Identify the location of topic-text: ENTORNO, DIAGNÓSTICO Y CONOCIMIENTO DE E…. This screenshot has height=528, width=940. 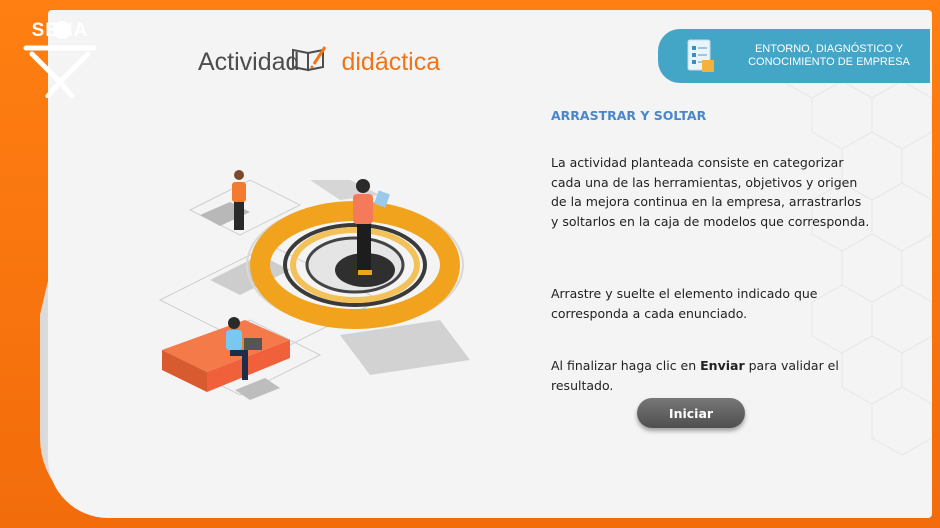
(829, 56).